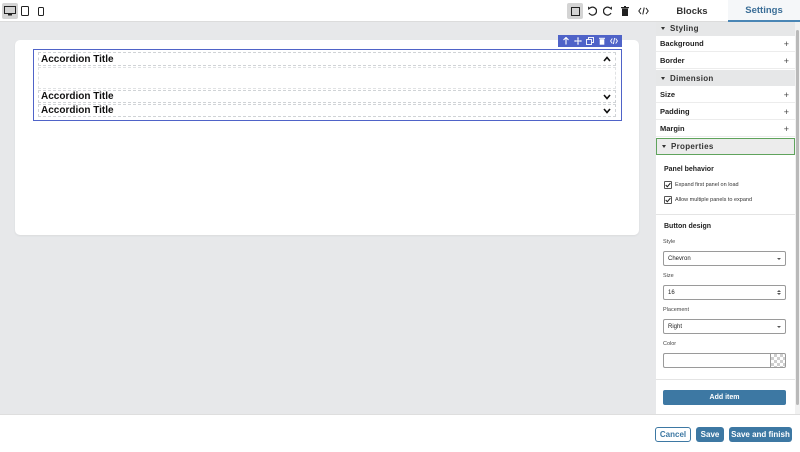  I want to click on checkbox-label: Allow multiple panels to expand, so click(714, 200).